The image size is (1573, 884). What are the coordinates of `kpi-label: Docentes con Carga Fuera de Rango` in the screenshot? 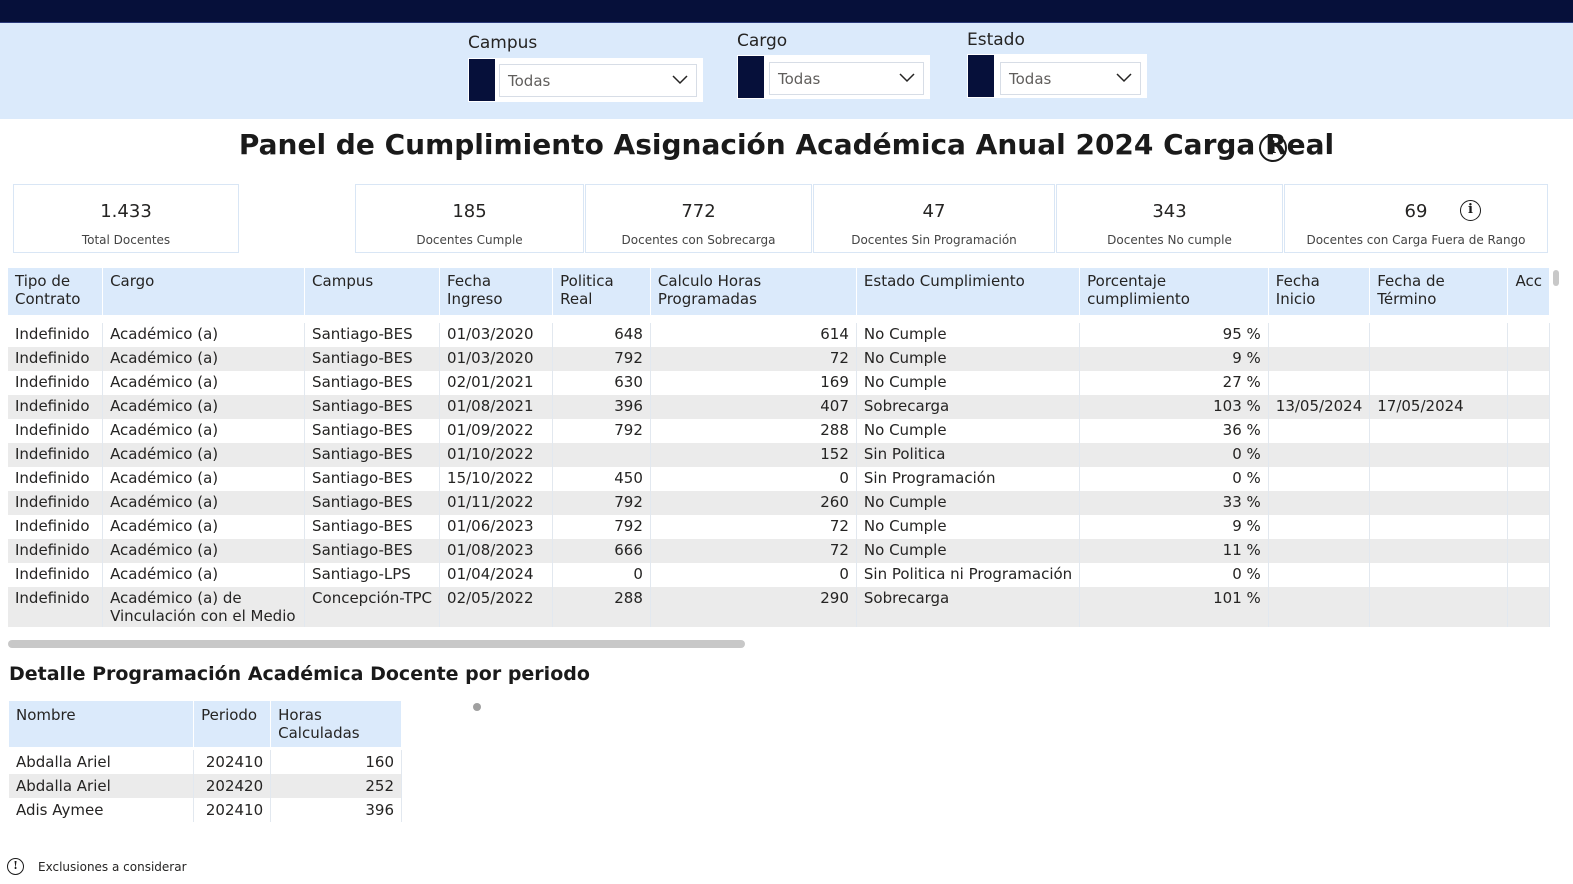 It's located at (1416, 240).